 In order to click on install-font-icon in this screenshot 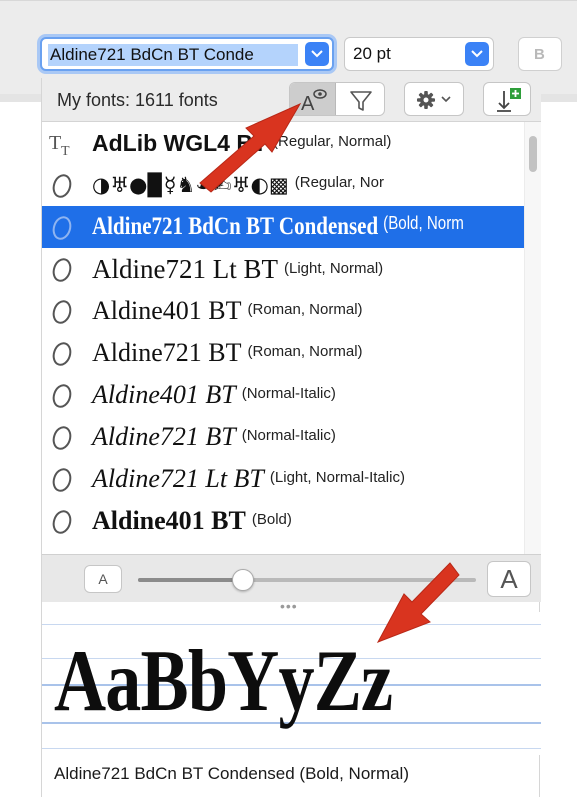, I will do `click(509, 100)`.